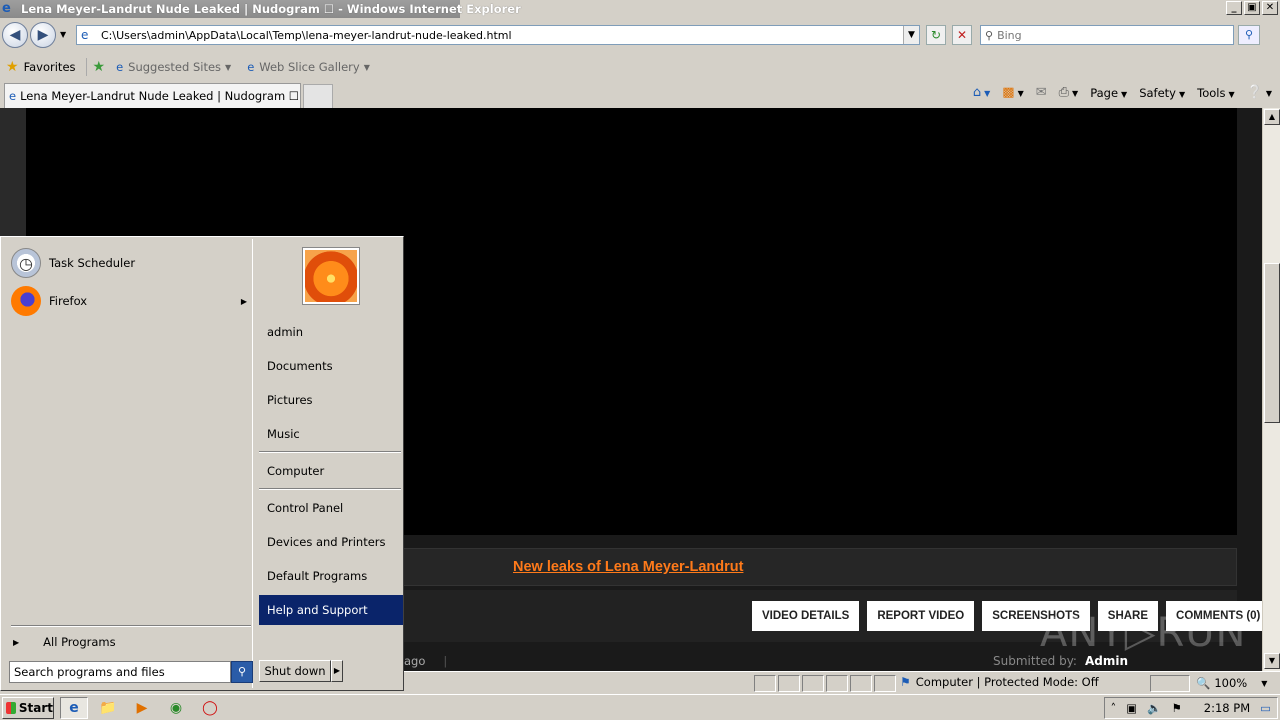 The image size is (1280, 720). I want to click on menu-item-help-support: Help and Support, so click(331, 610).